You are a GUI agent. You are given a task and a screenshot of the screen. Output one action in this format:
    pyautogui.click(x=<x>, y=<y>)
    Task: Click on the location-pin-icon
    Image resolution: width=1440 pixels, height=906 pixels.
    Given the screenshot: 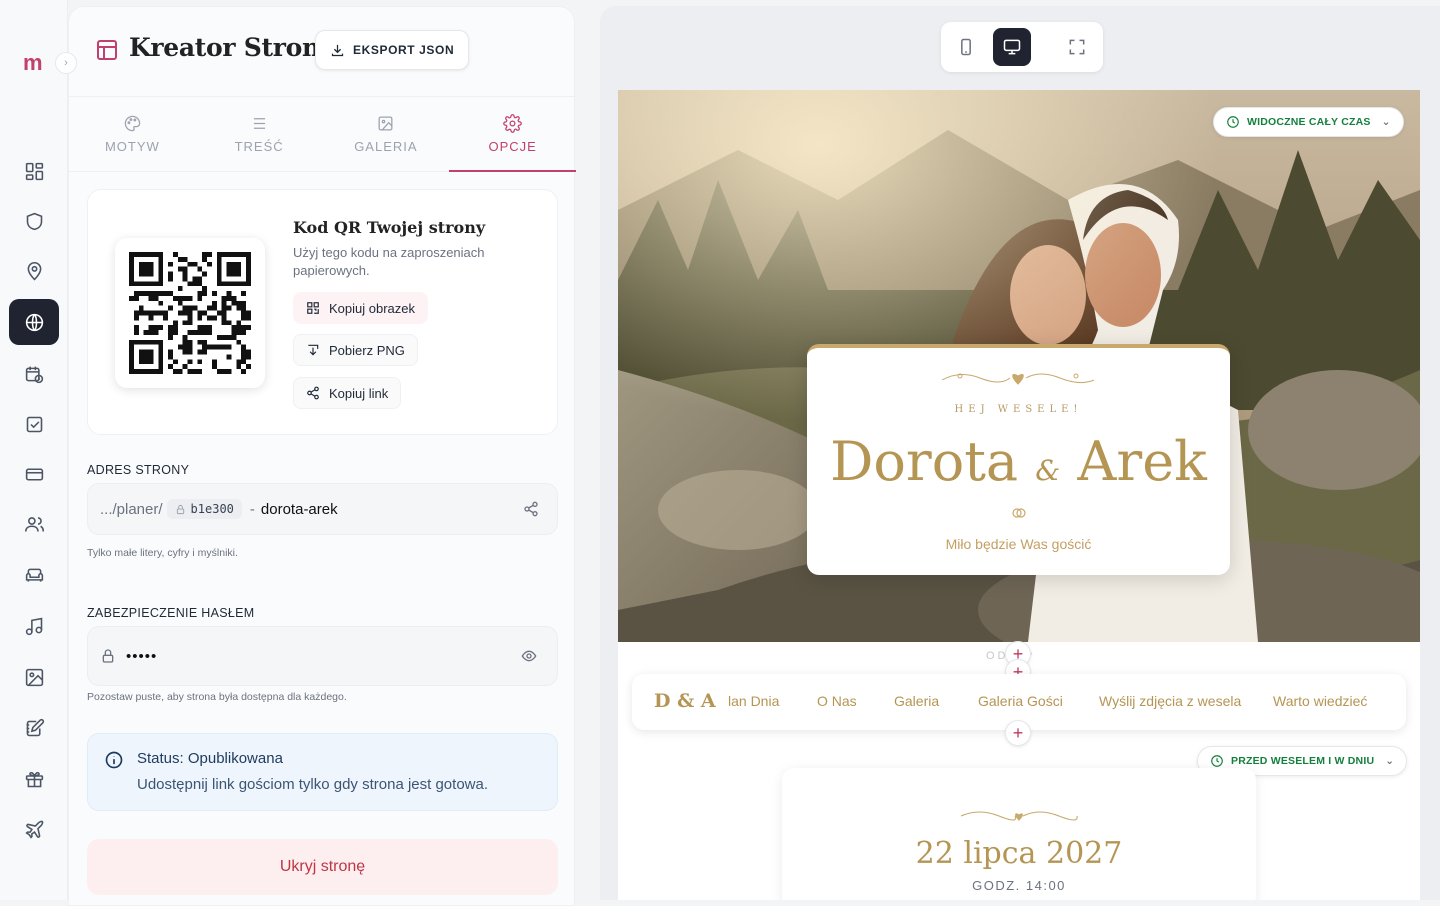 What is the action you would take?
    pyautogui.click(x=34, y=271)
    